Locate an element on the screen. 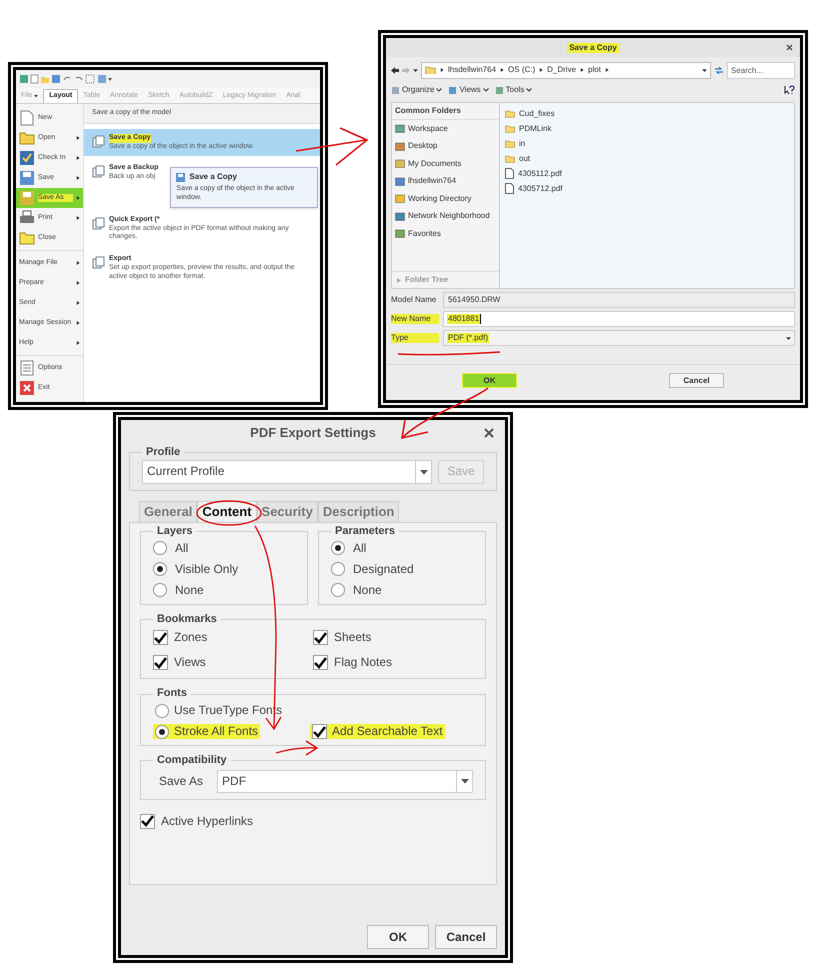  help-cursor-icon is located at coordinates (789, 90).